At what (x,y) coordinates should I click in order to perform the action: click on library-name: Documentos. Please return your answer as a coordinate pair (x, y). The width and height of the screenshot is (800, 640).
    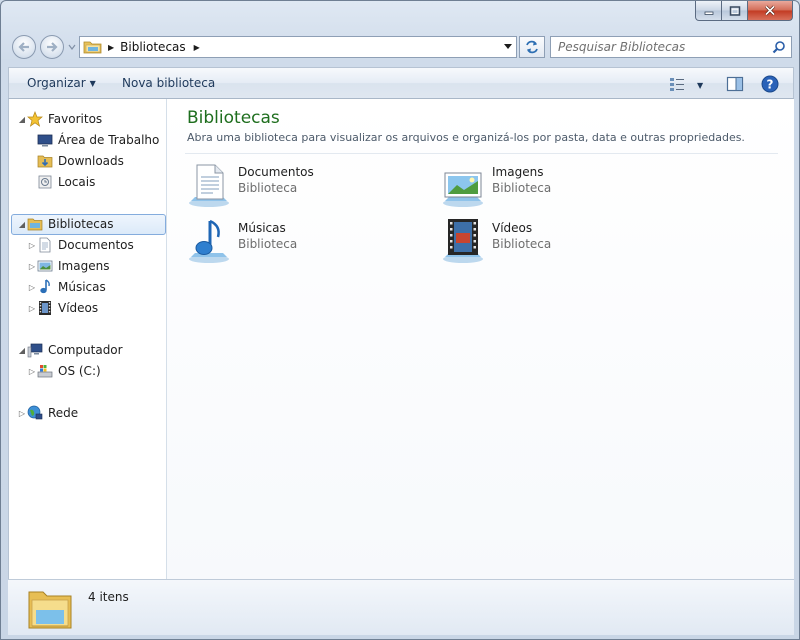
    Looking at the image, I should click on (276, 172).